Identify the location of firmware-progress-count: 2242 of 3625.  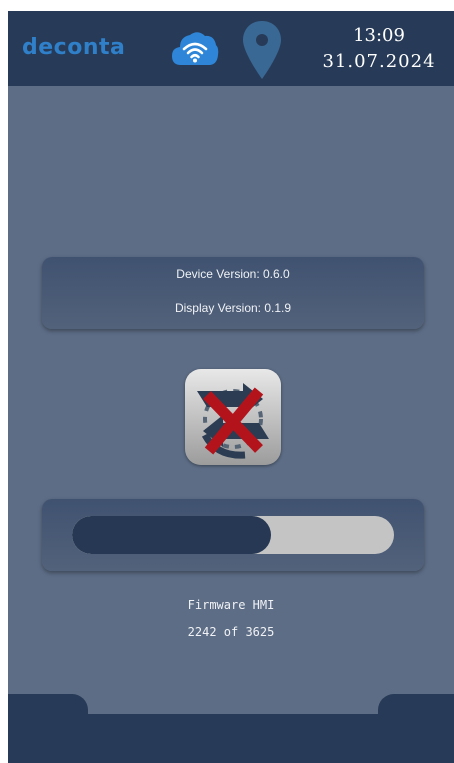
(231, 632).